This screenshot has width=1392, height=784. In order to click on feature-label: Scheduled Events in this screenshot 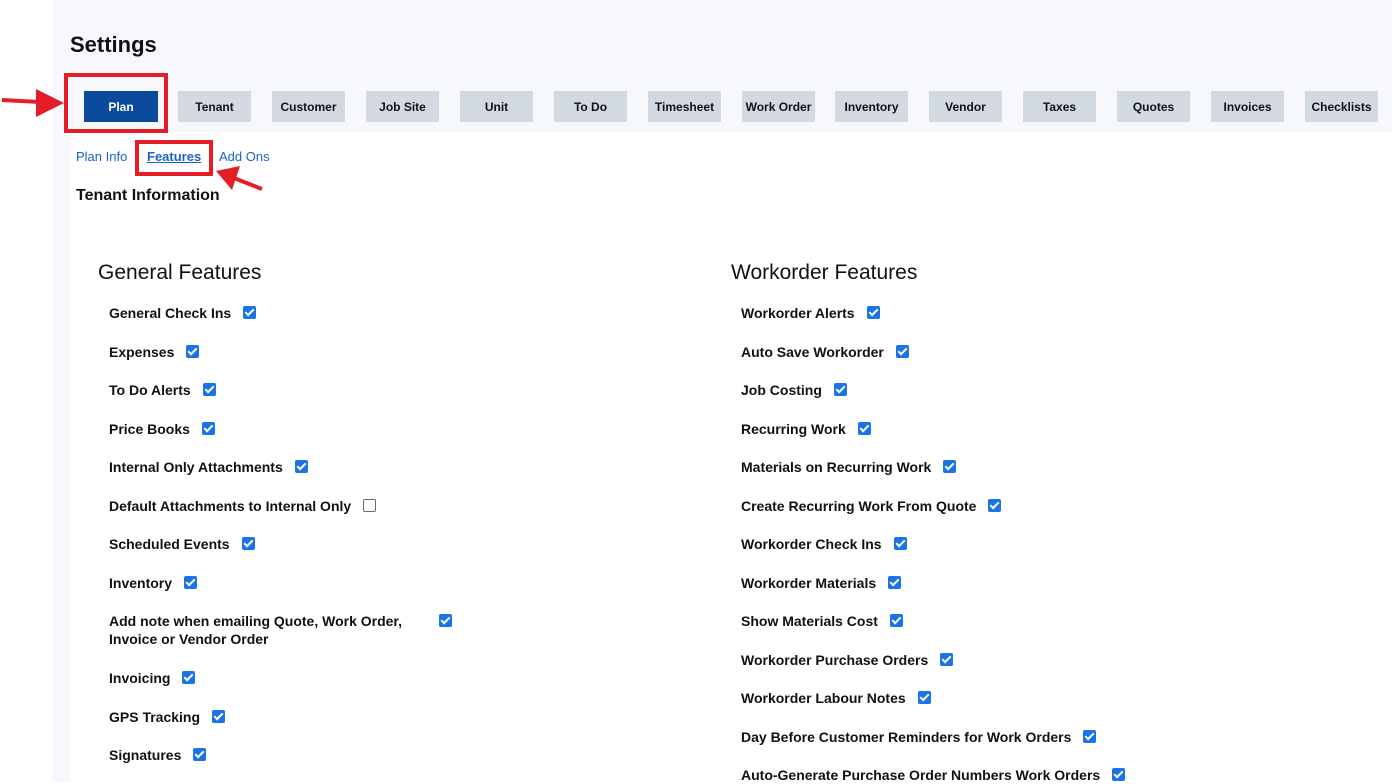, I will do `click(169, 544)`.